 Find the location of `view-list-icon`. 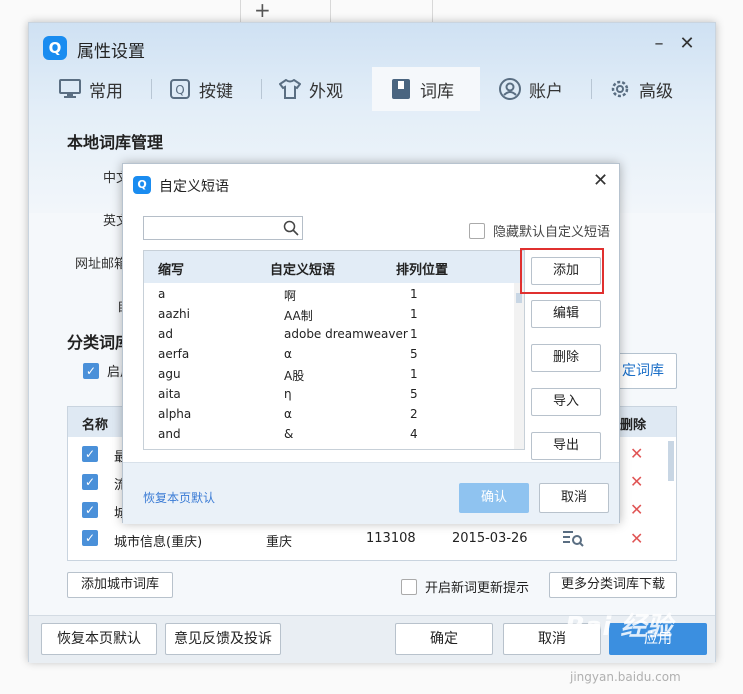

view-list-icon is located at coordinates (573, 540).